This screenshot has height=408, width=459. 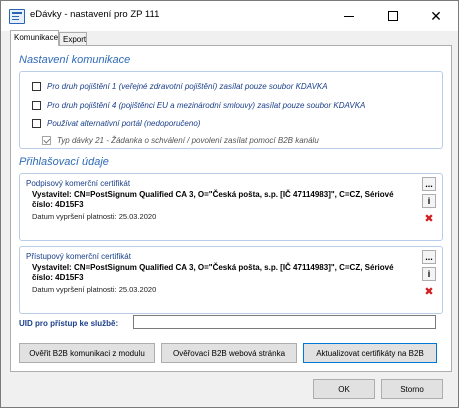 What do you see at coordinates (46, 140) in the screenshot?
I see `checkbox-checked` at bounding box center [46, 140].